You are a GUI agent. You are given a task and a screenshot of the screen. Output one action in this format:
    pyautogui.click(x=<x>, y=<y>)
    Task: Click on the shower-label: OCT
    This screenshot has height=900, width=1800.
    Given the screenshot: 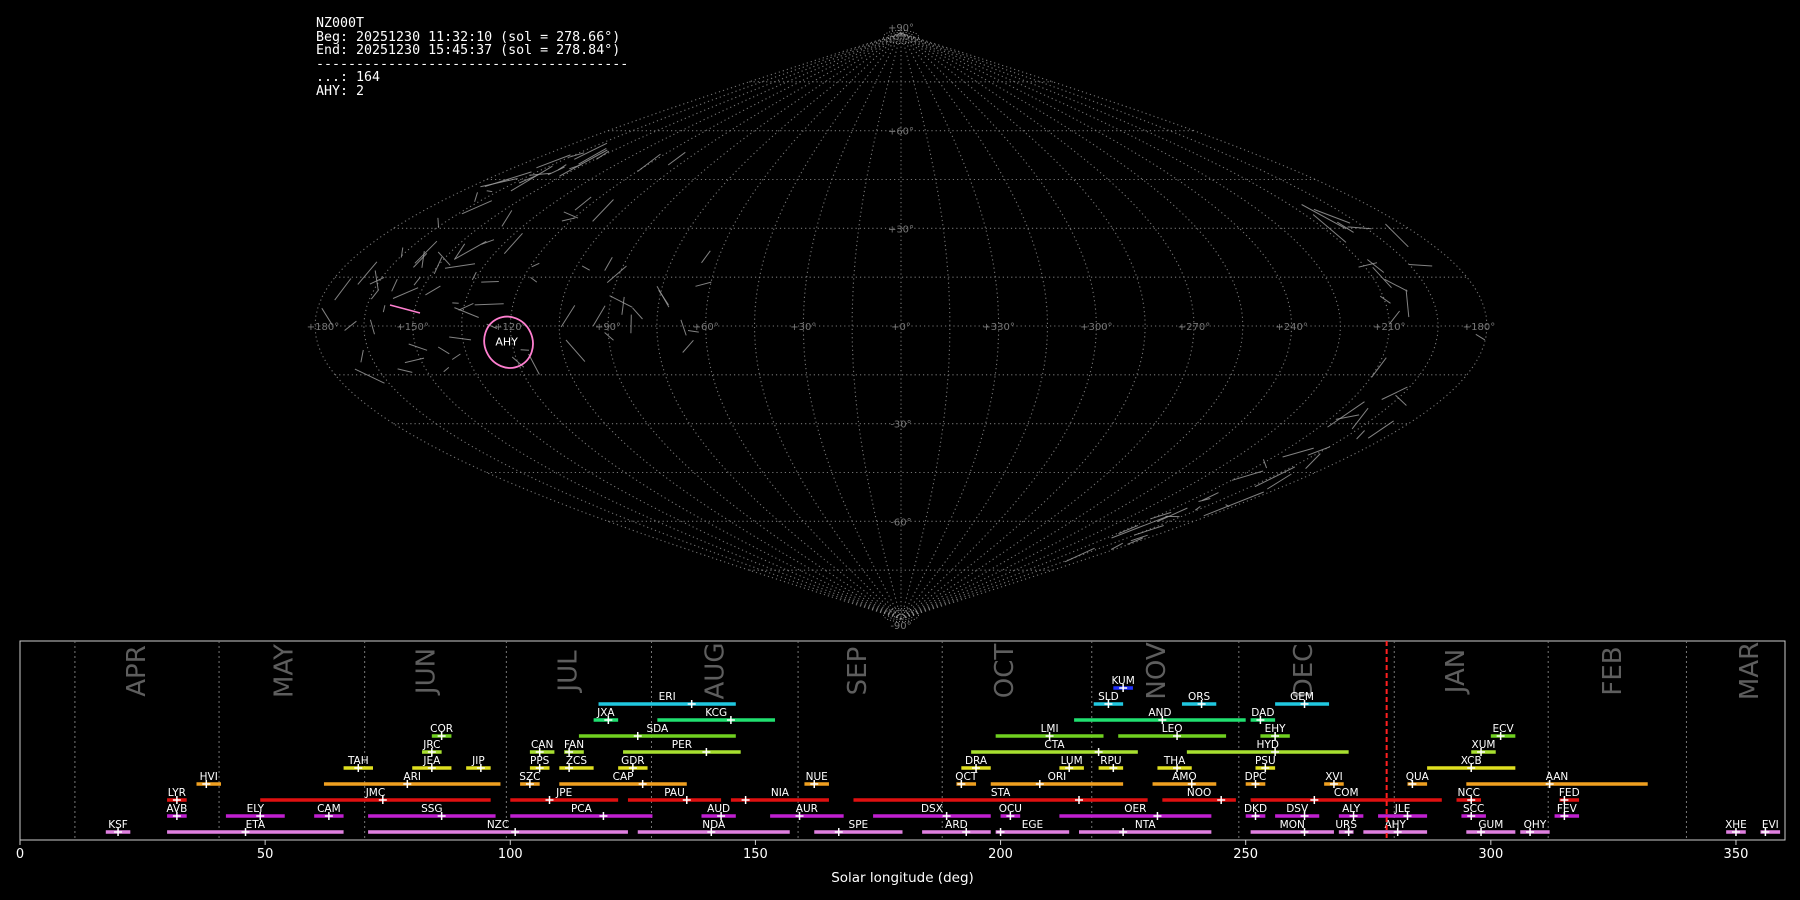 What is the action you would take?
    pyautogui.click(x=966, y=777)
    